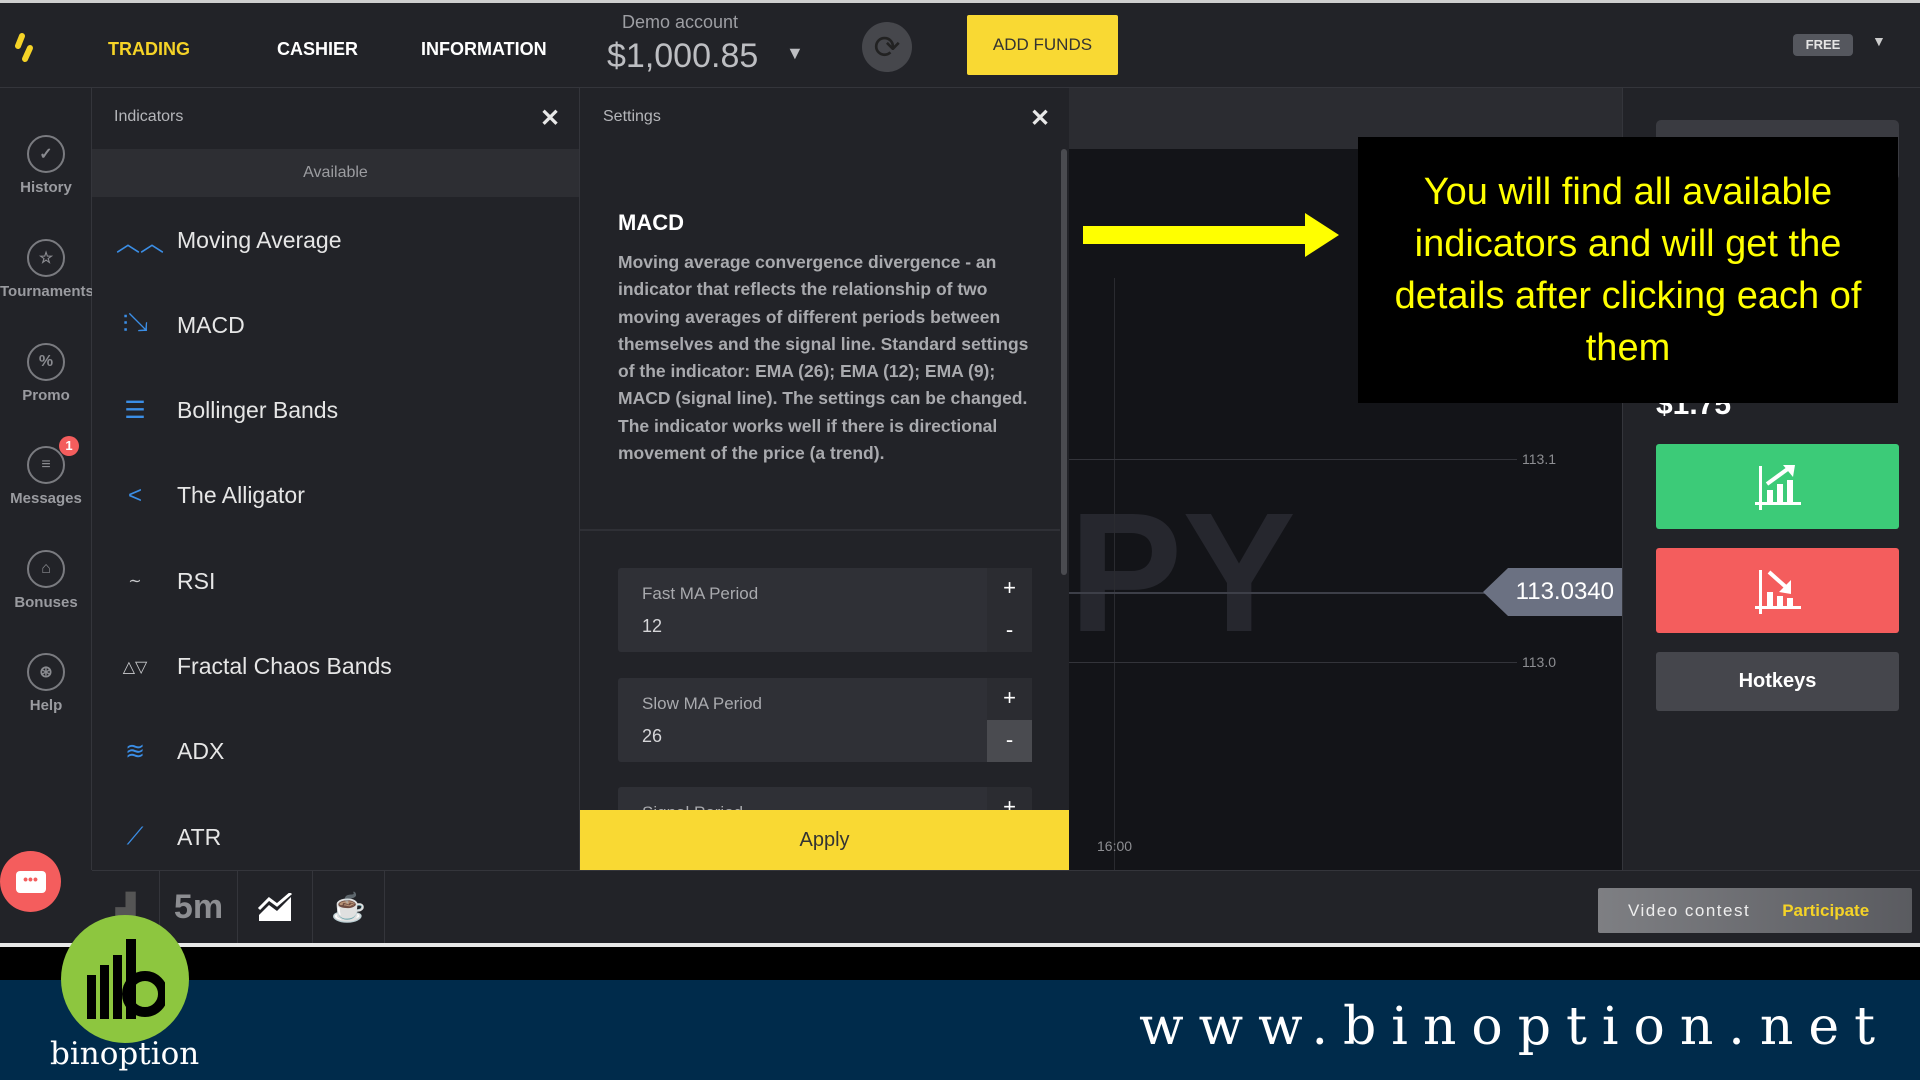 The height and width of the screenshot is (1080, 1920). I want to click on fast-ma-period-field: Fast MA Period 12 + -, so click(825, 610).